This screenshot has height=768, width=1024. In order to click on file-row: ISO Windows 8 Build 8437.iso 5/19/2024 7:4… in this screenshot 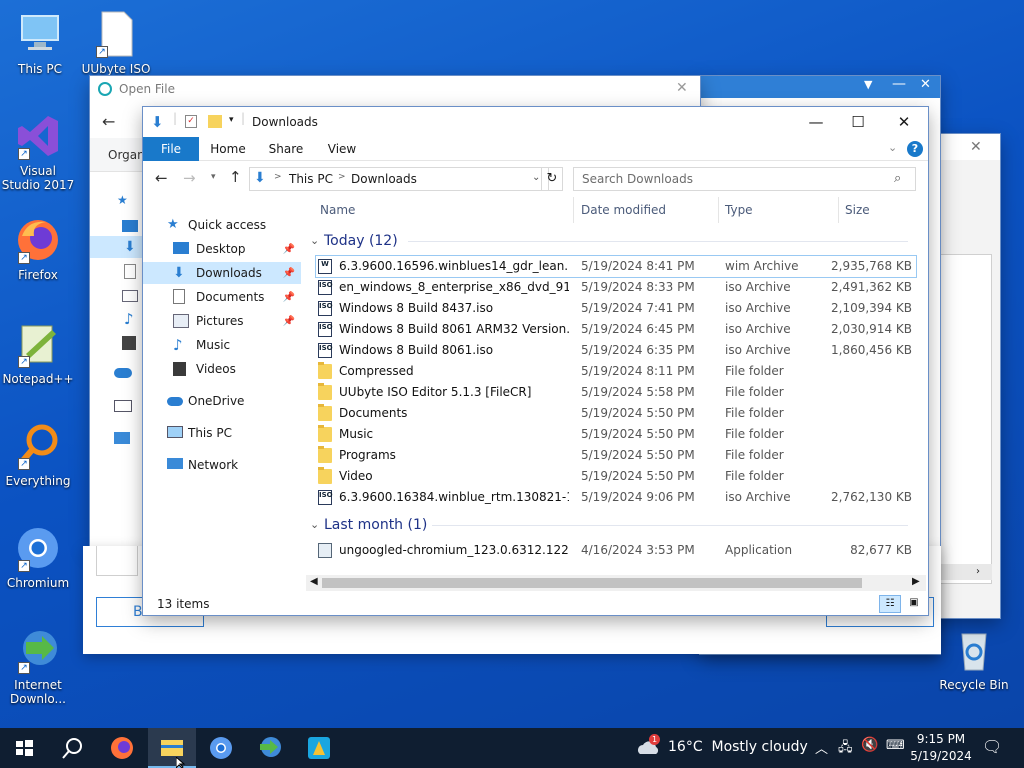, I will do `click(616, 308)`.